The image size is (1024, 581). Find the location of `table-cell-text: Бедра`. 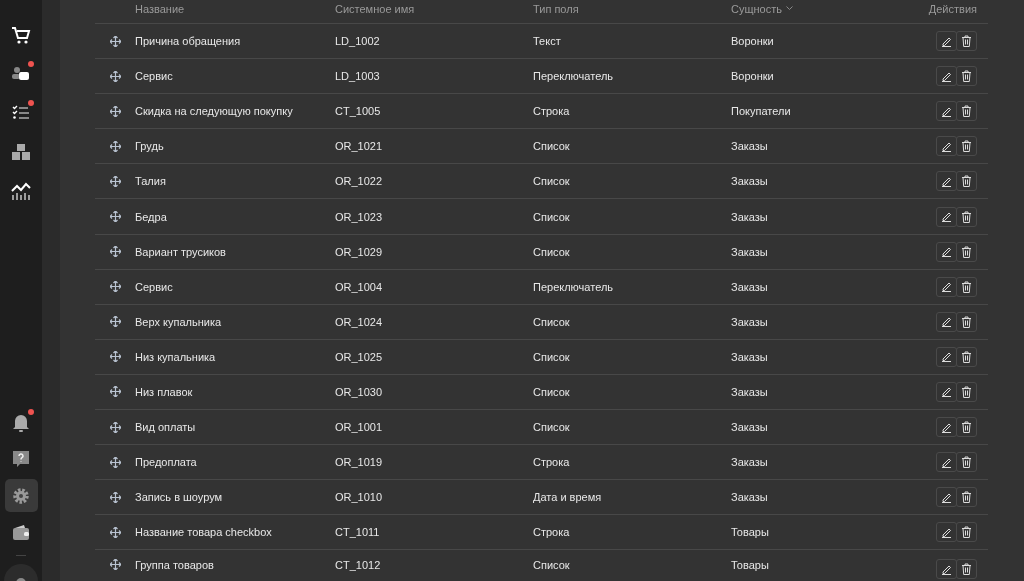

table-cell-text: Бедра is located at coordinates (151, 216).